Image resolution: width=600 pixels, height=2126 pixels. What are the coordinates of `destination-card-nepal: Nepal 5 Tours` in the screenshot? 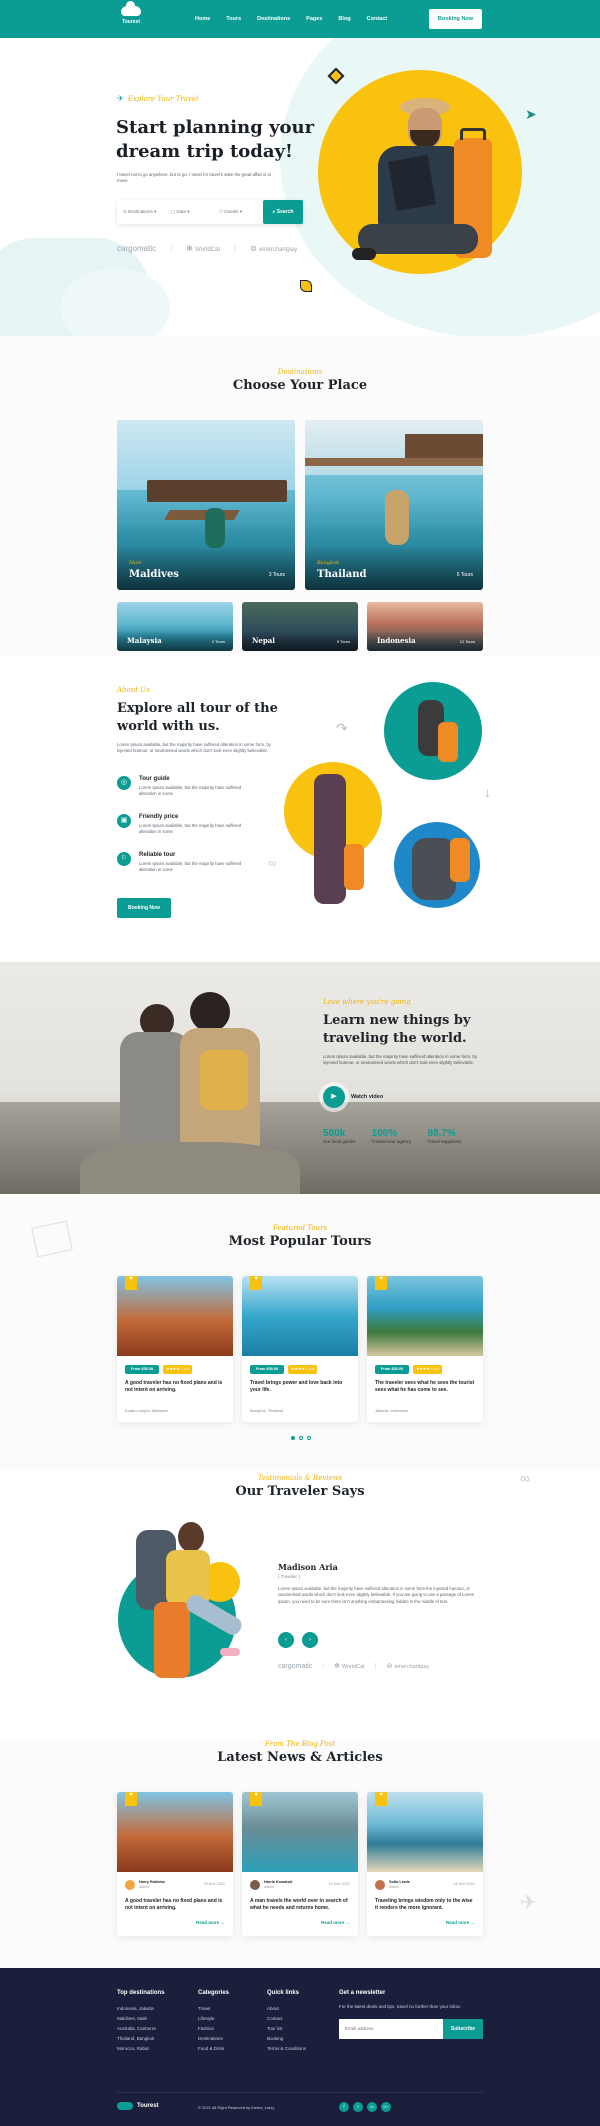 It's located at (300, 626).